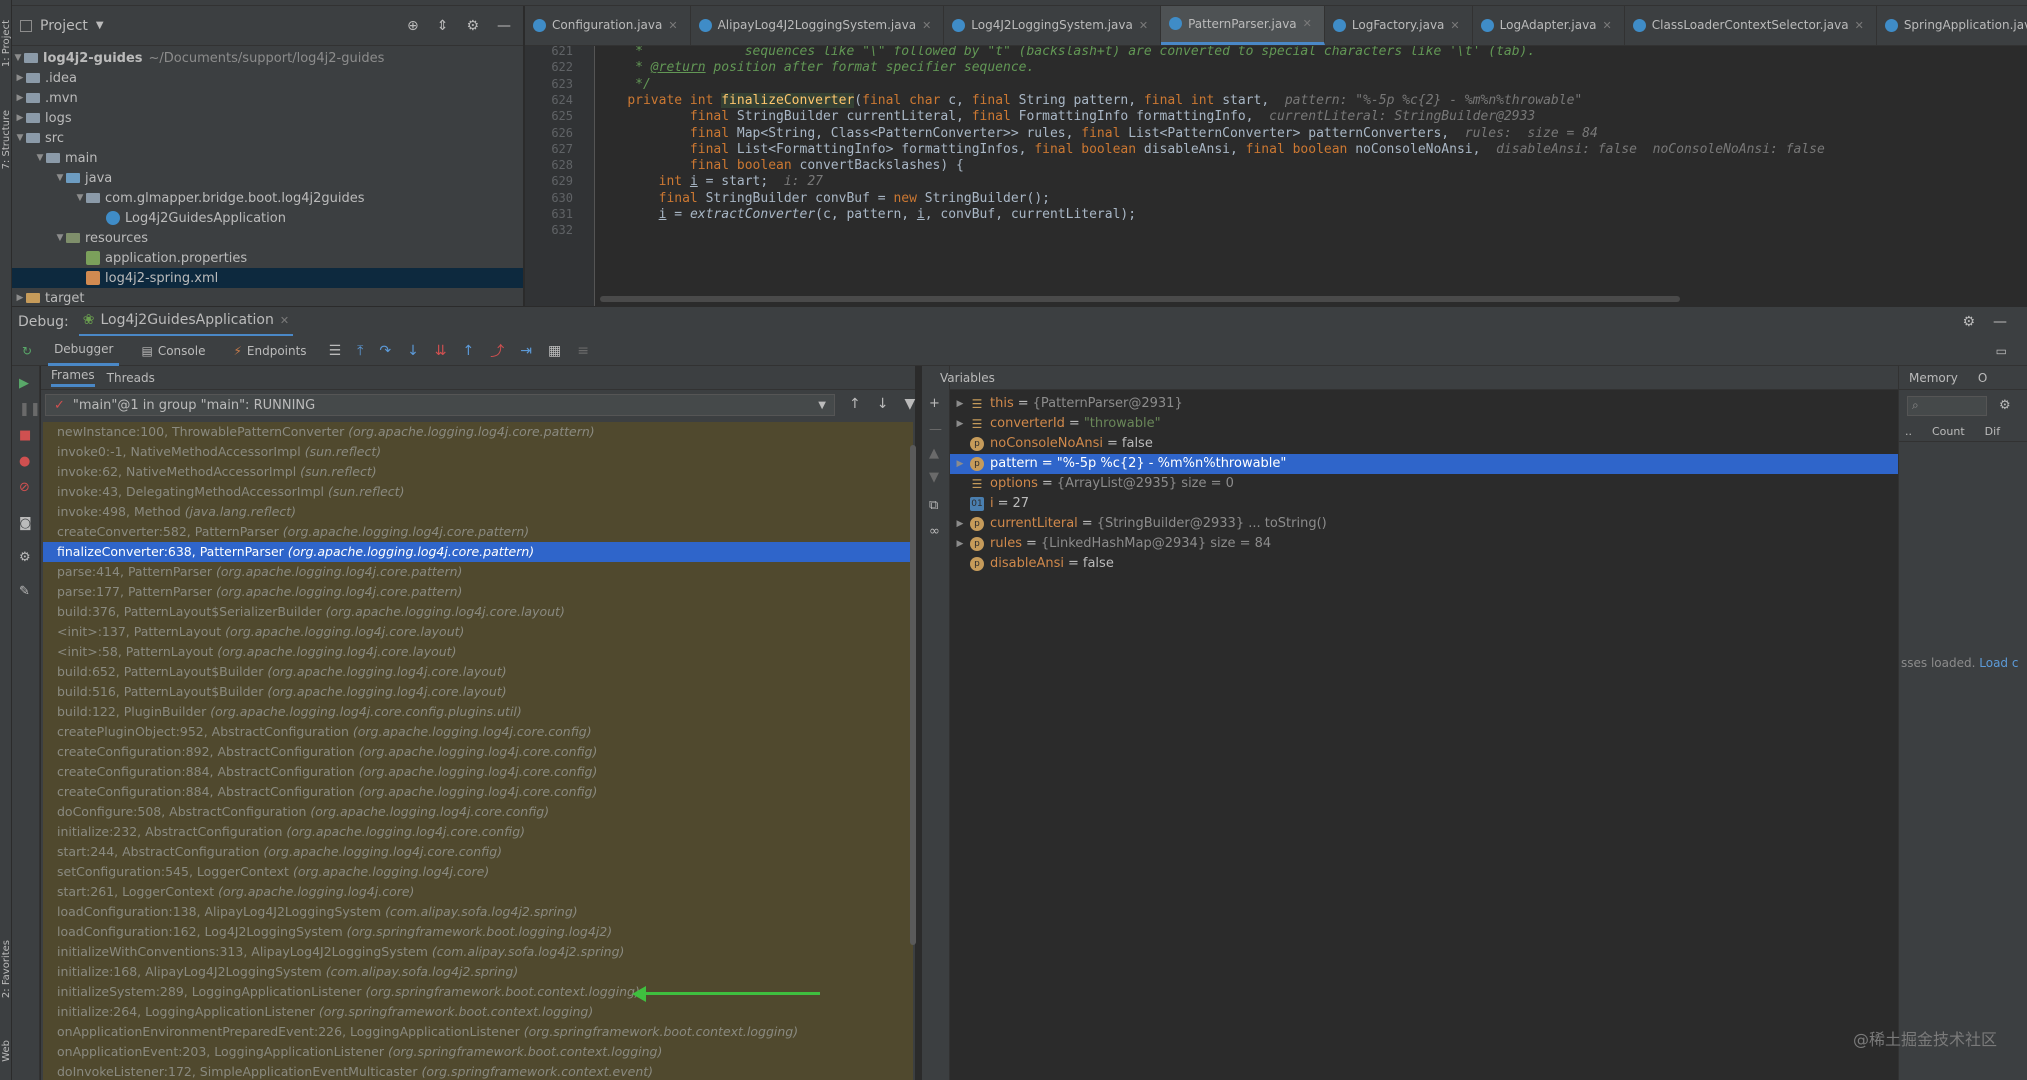  Describe the element at coordinates (2001, 351) in the screenshot. I see `layout-icon: ▭` at that location.